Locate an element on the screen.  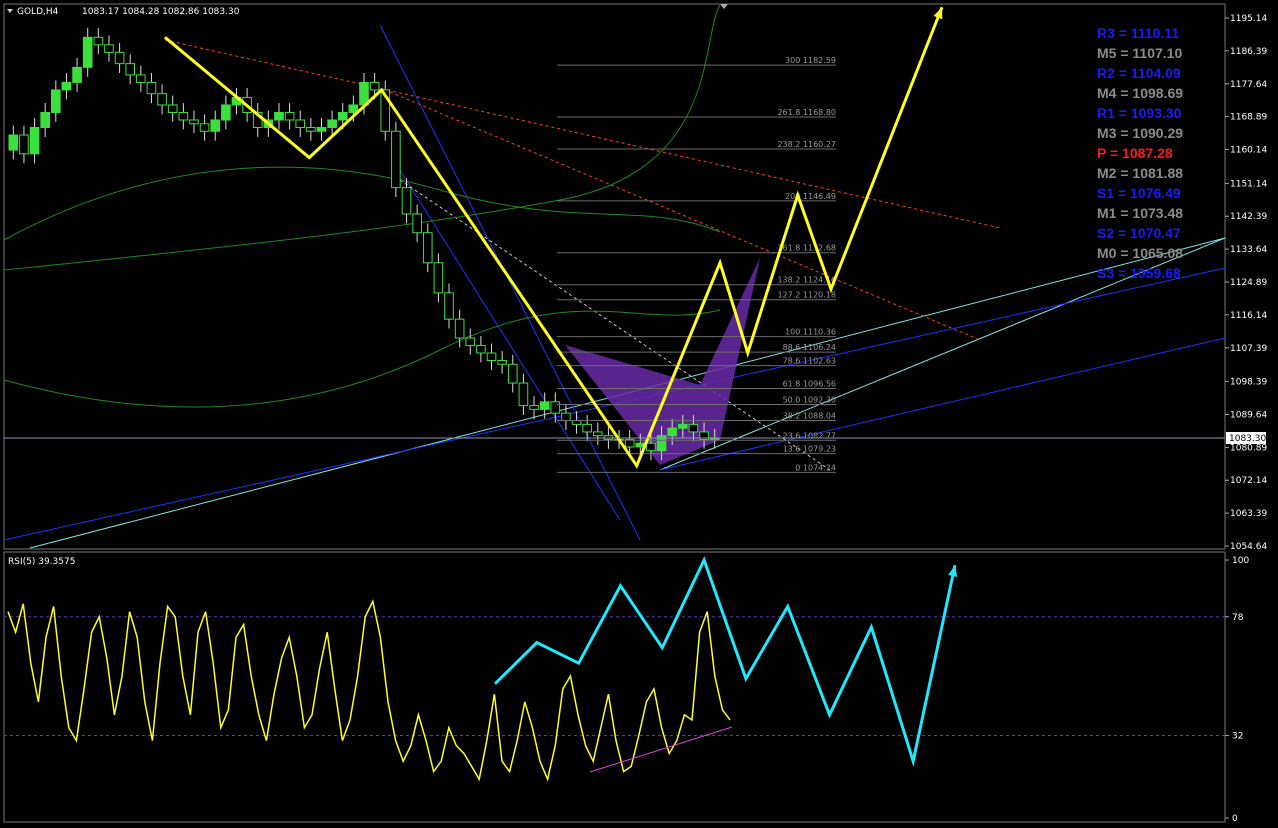
price-tick-label: 1195.14 is located at coordinates (1248, 19).